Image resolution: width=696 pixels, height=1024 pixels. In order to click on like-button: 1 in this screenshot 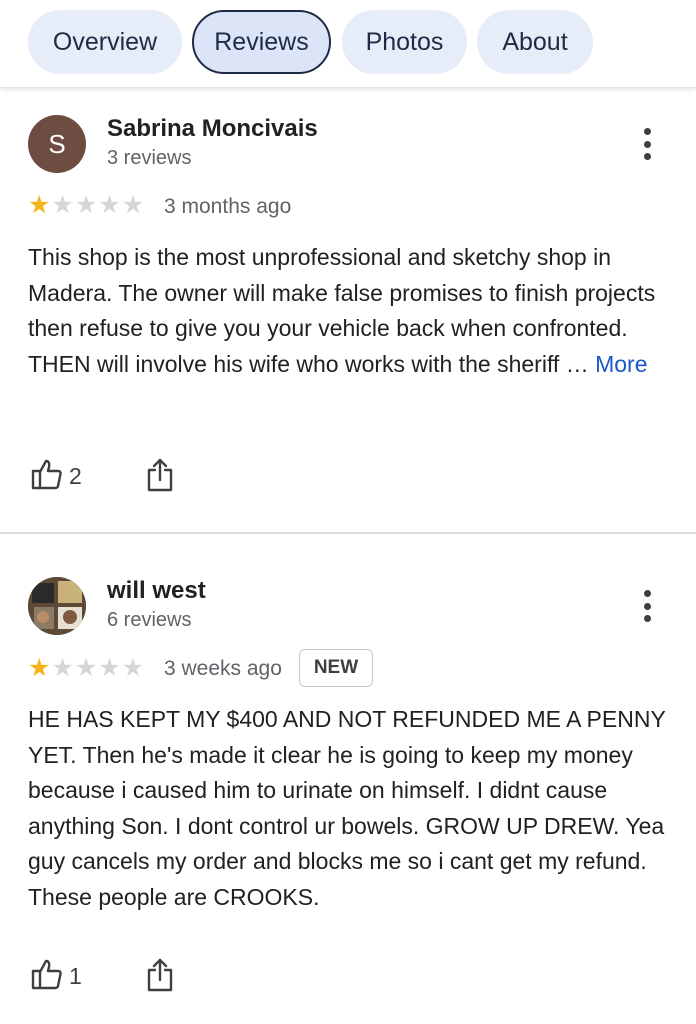, I will do `click(56, 976)`.